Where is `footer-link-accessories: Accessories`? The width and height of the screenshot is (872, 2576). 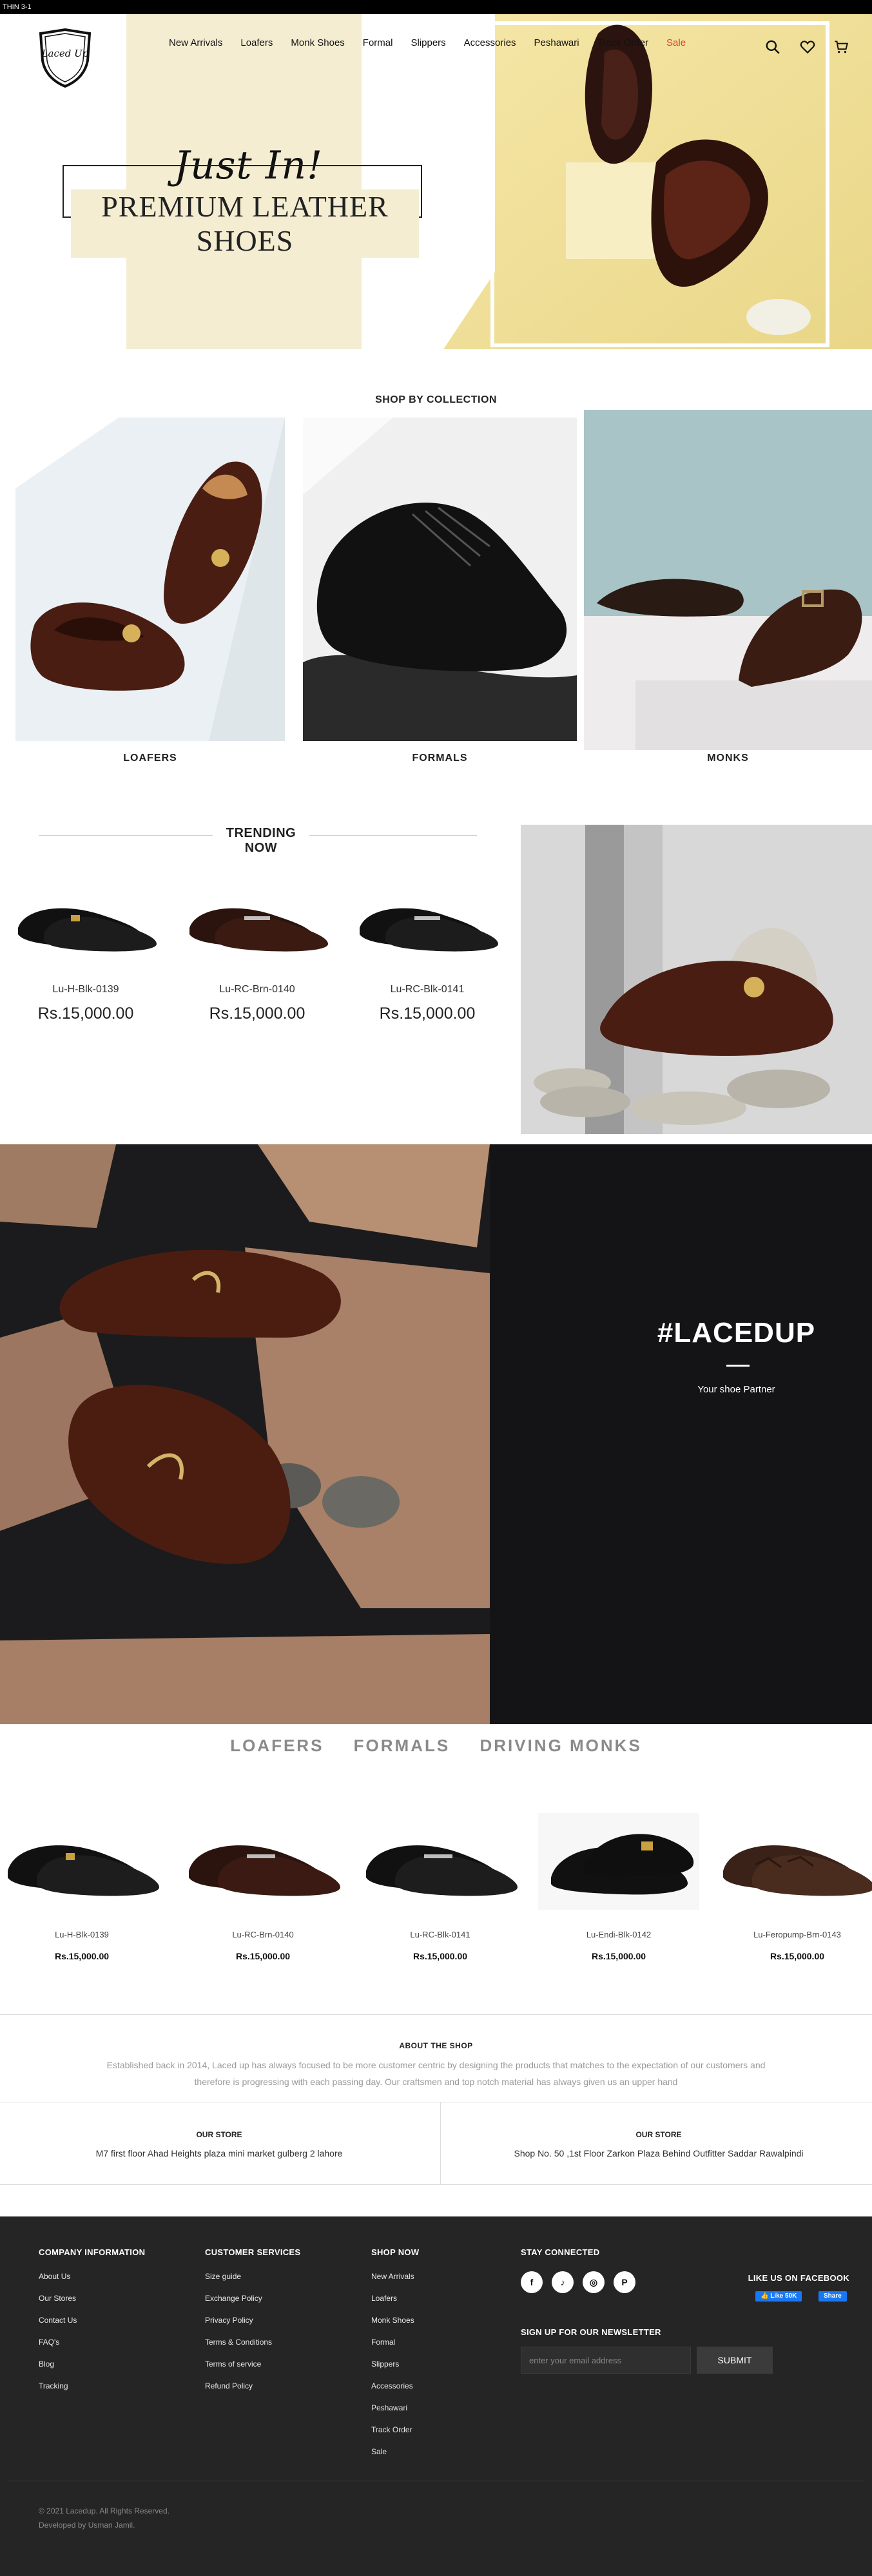
footer-link-accessories: Accessories is located at coordinates (392, 2385).